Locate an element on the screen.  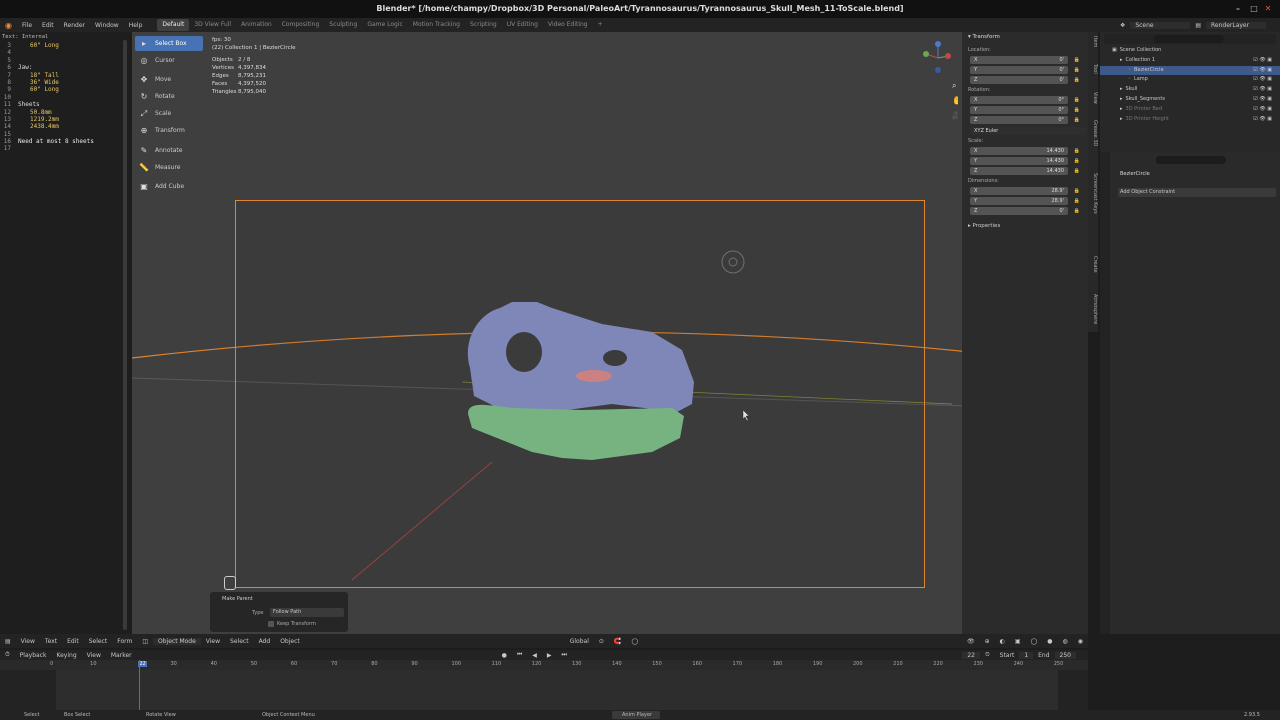
workspace-tab-video-editing: Video Editing is located at coordinates (568, 25).